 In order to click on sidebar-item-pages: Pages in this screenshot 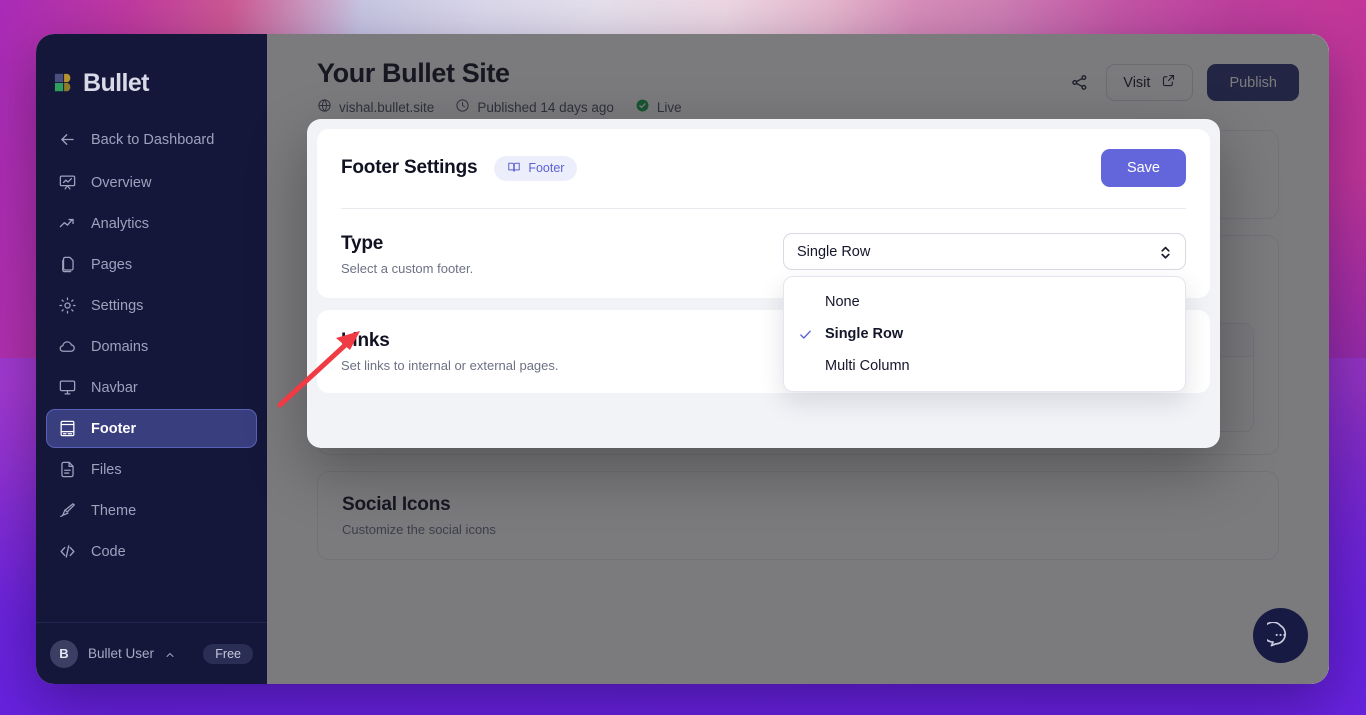, I will do `click(151, 264)`.